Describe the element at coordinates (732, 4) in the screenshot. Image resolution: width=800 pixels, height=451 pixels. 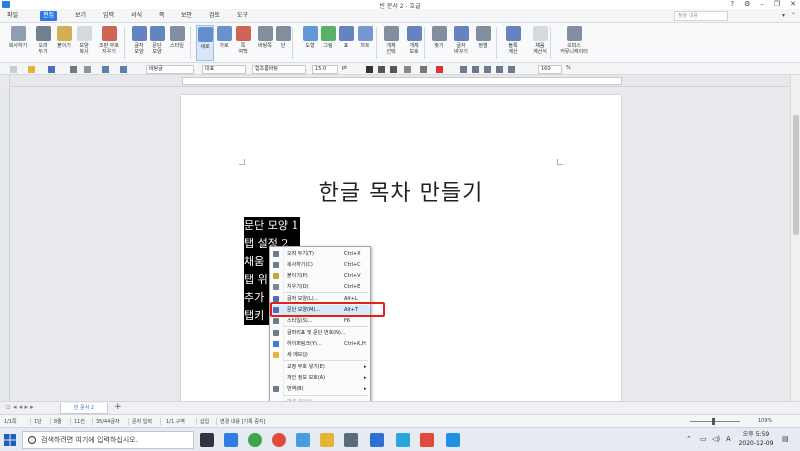
I see `help-icon: ?` at that location.